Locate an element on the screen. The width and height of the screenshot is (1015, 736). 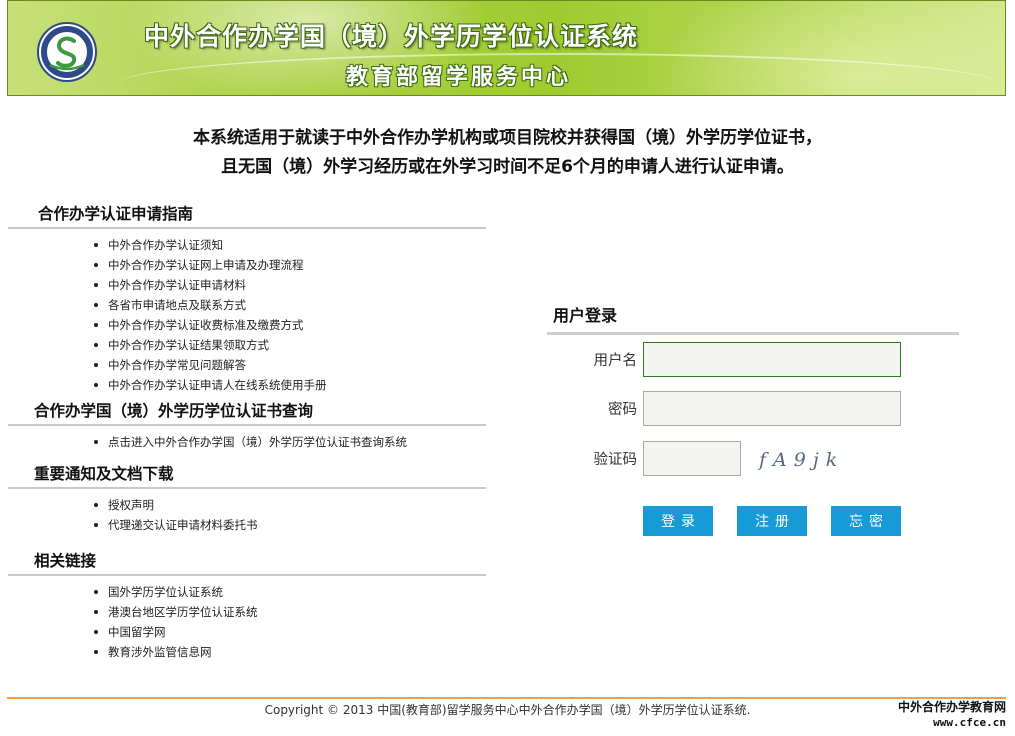
logo-icon is located at coordinates (67, 52).